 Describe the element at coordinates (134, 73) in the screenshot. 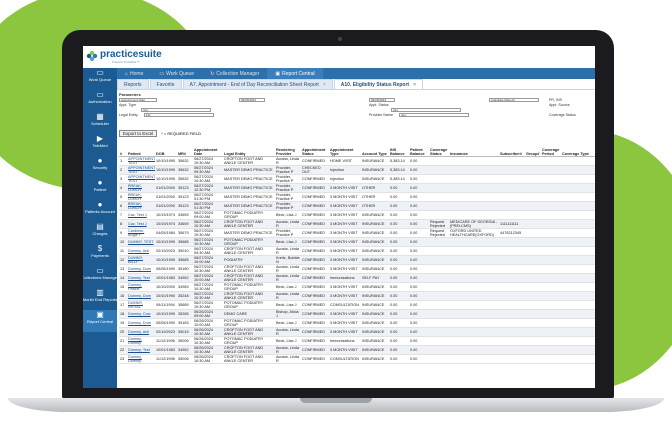

I see `topnav-tab: ⌂ Home` at that location.